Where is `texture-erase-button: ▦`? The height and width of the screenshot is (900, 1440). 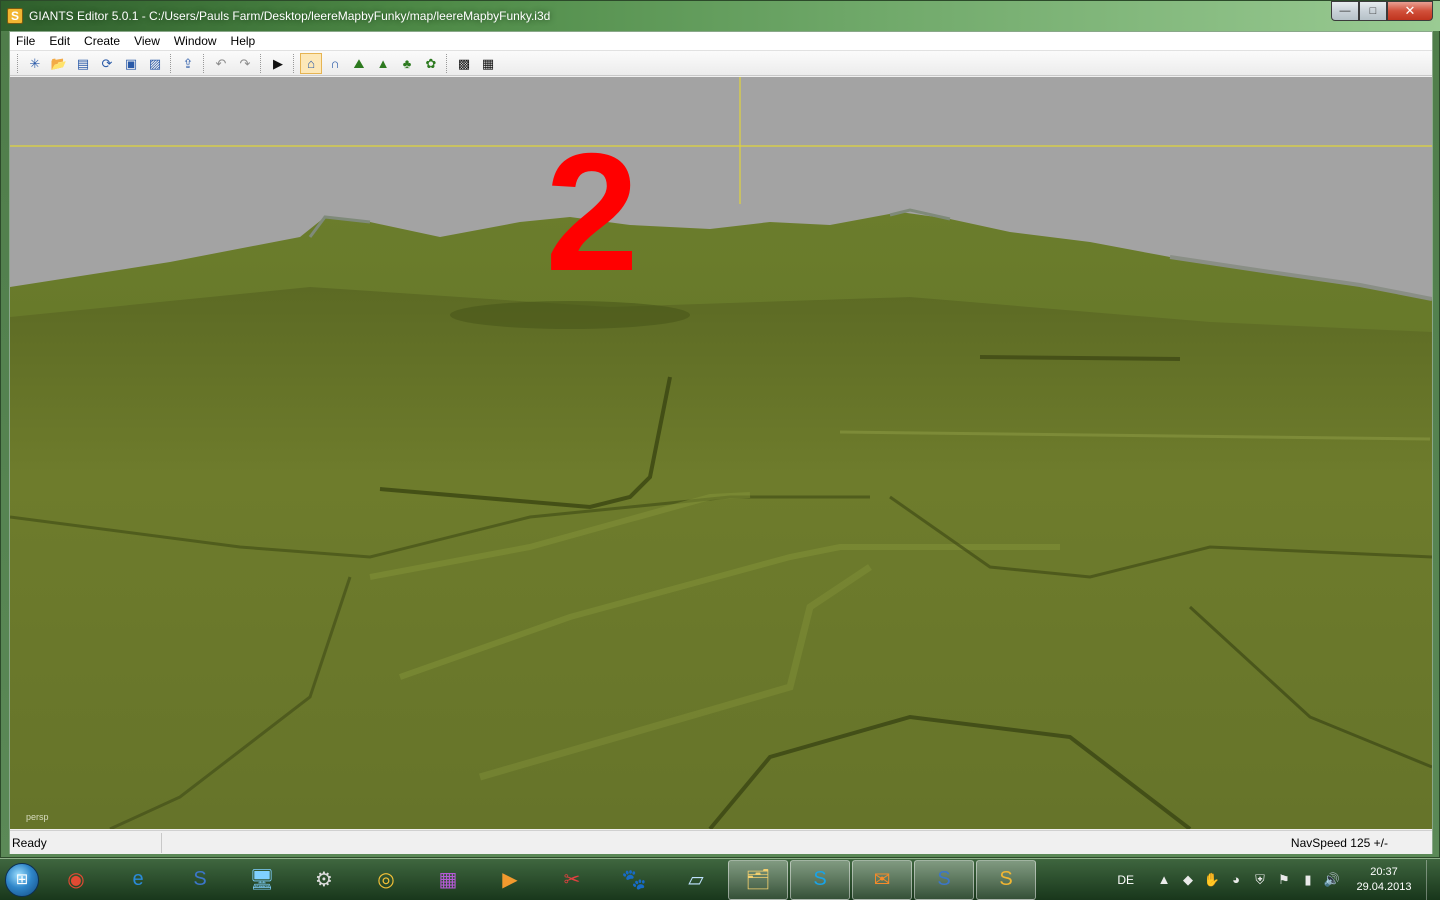 texture-erase-button: ▦ is located at coordinates (488, 63).